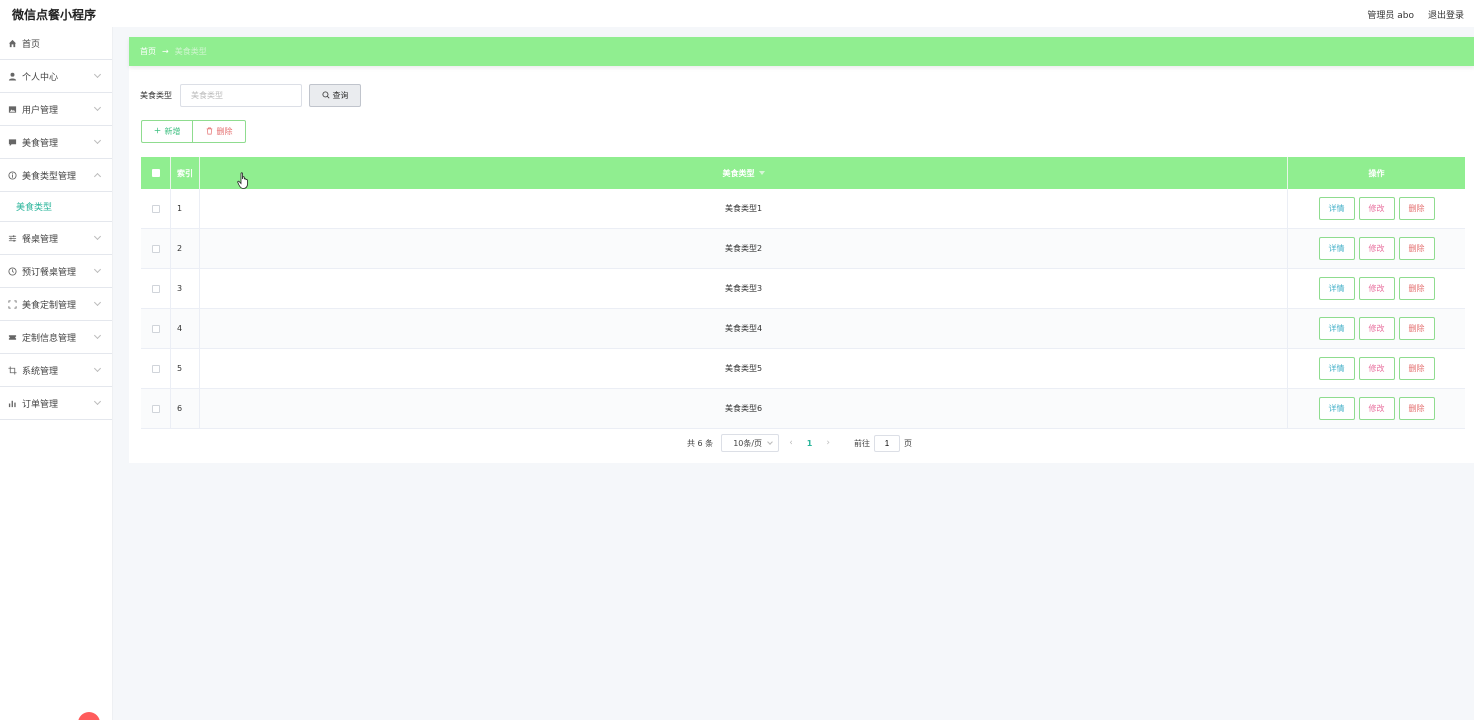 This screenshot has height=720, width=1474. What do you see at coordinates (49, 176) in the screenshot?
I see `sidebar-item-label: 美食类型管理` at bounding box center [49, 176].